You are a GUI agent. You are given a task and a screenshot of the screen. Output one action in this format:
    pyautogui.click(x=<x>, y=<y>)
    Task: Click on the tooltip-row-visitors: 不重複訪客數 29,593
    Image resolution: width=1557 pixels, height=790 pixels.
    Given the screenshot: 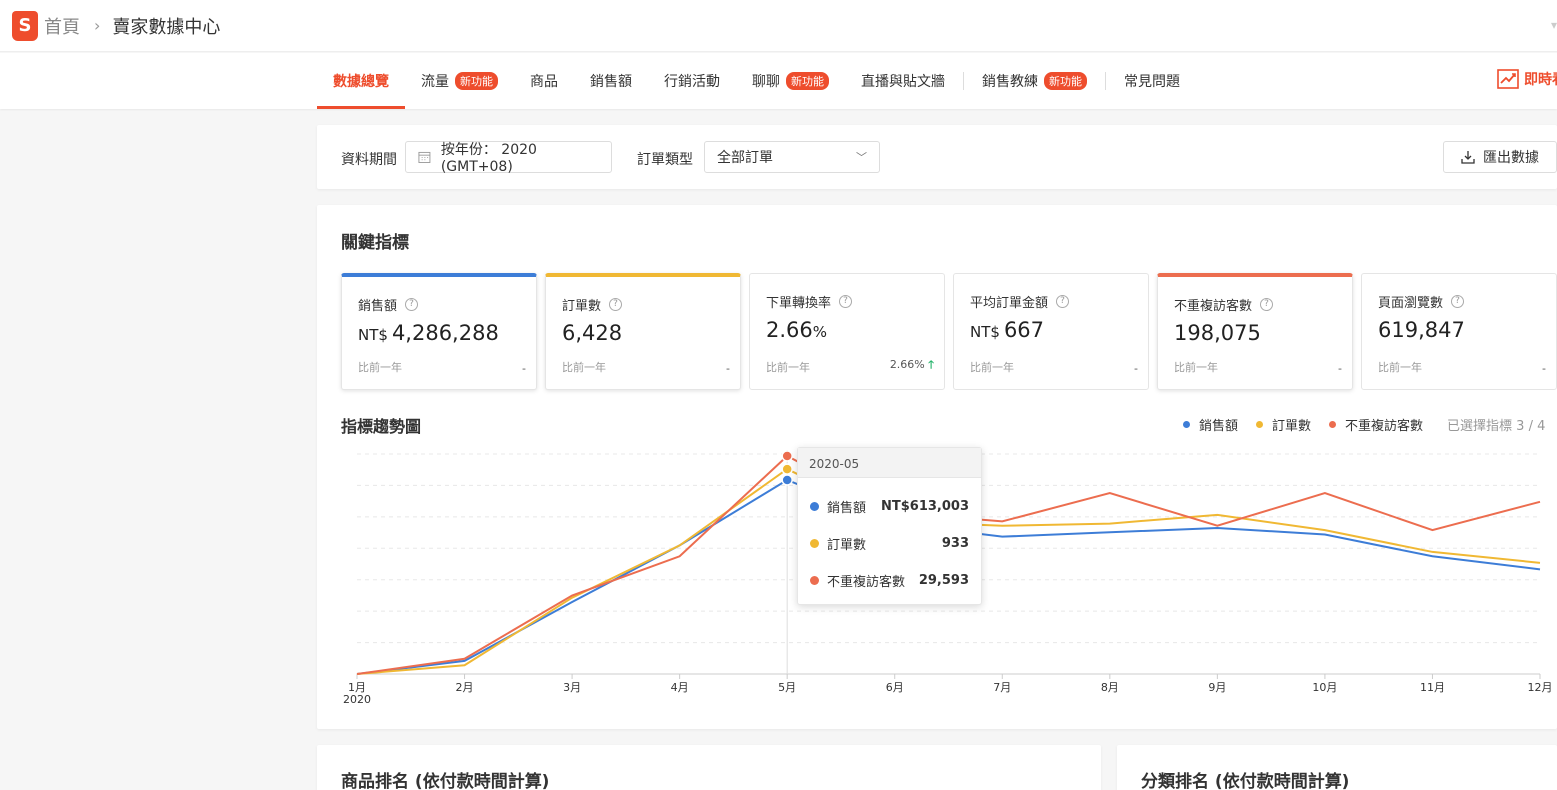 What is the action you would take?
    pyautogui.click(x=889, y=580)
    